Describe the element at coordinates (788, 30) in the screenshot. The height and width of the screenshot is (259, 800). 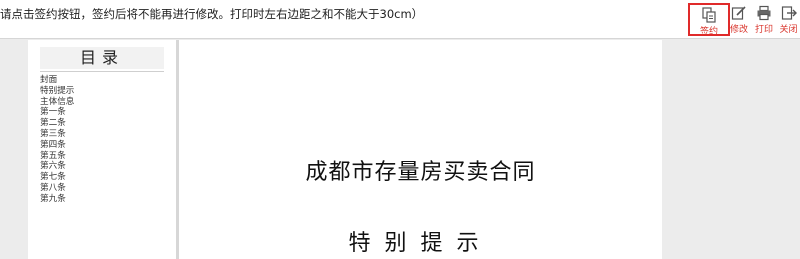
I see `close-button-label: 关闭` at that location.